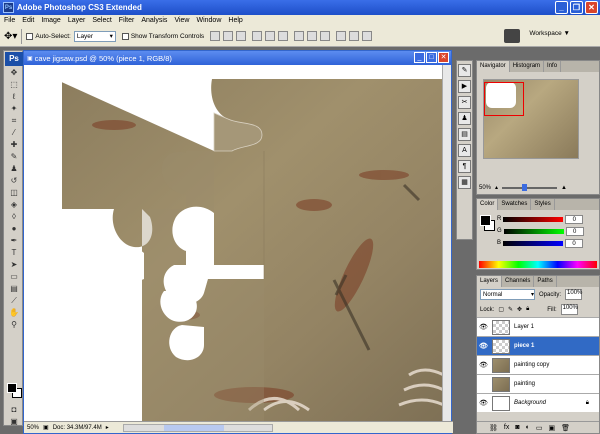 The width and height of the screenshot is (600, 434). I want to click on tab-channels: Channels, so click(518, 281).